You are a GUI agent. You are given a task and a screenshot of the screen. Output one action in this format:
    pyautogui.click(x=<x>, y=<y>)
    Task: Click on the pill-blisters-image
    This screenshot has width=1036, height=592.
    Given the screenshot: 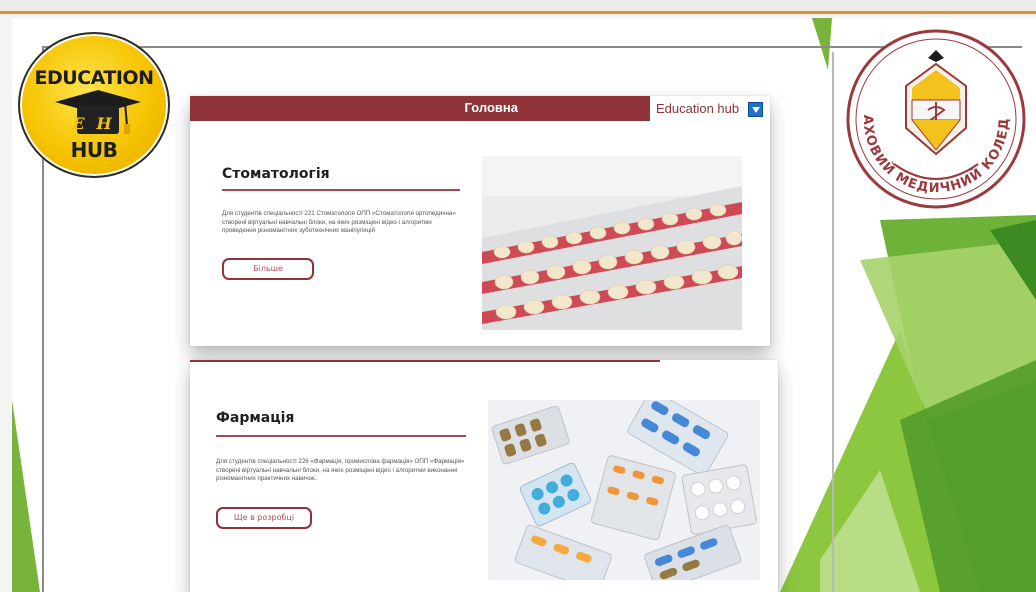 What is the action you would take?
    pyautogui.click(x=624, y=490)
    